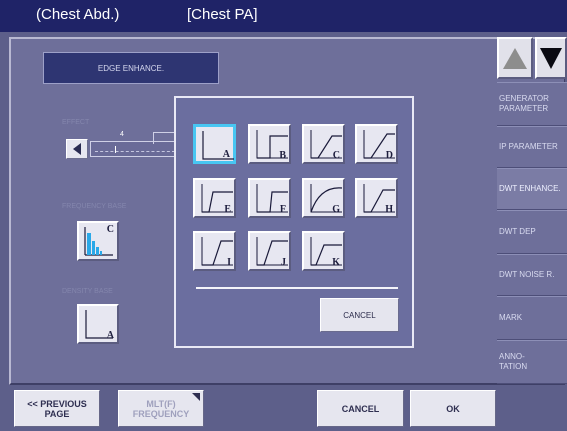 The height and width of the screenshot is (431, 567). What do you see at coordinates (336, 209) in the screenshot?
I see `curve-letter: G` at bounding box center [336, 209].